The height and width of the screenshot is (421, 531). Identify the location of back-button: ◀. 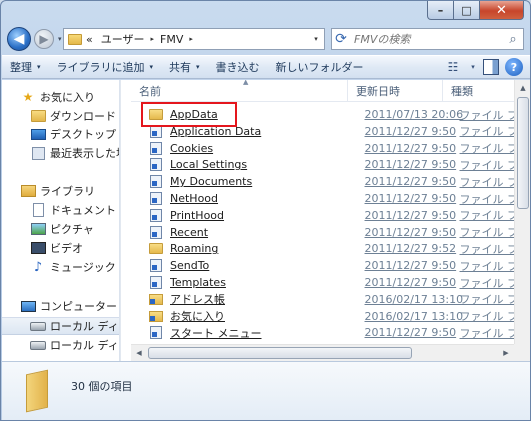
(19, 39).